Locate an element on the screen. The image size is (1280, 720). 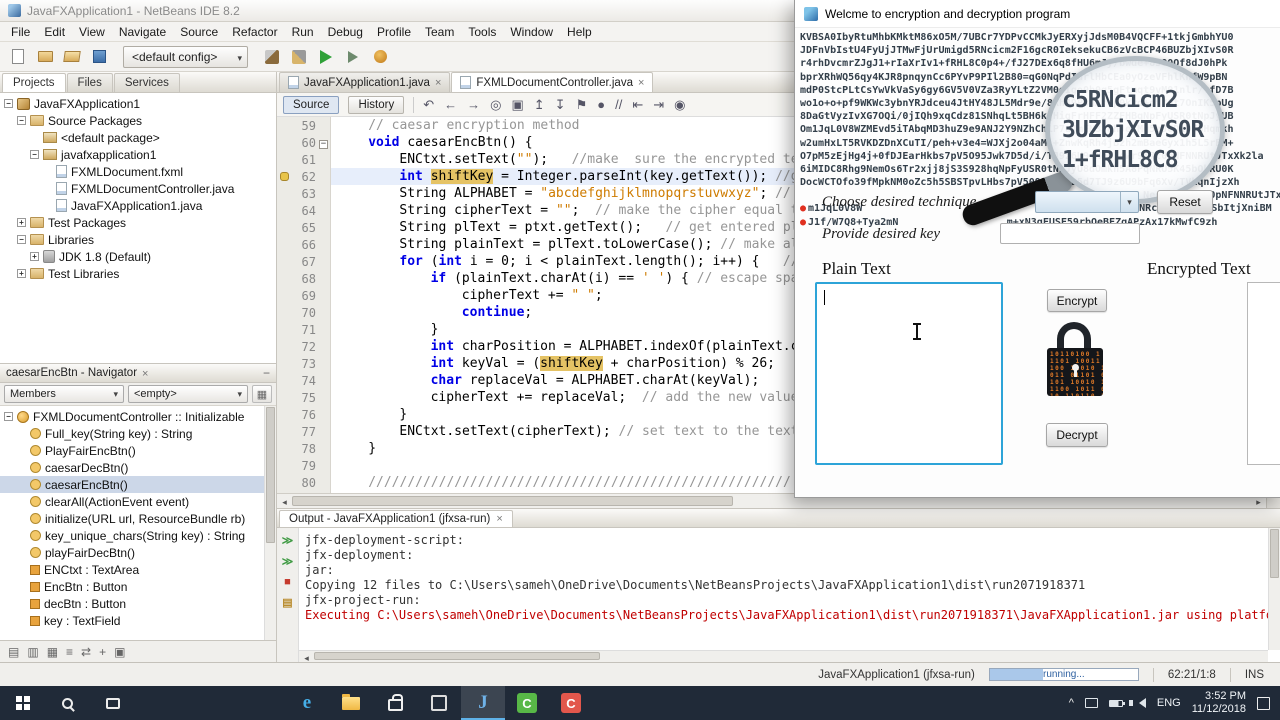
menu-view: View is located at coordinates (92, 32).